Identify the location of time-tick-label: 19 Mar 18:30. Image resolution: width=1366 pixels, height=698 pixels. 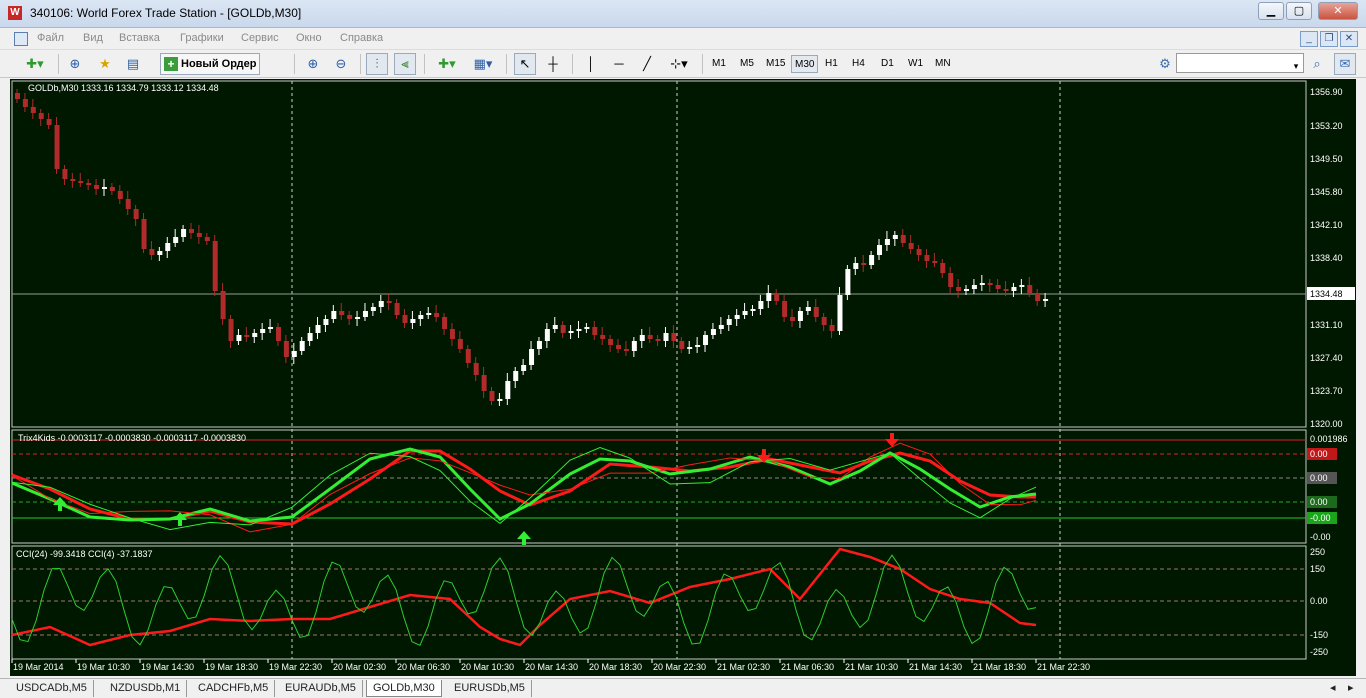
(231, 667).